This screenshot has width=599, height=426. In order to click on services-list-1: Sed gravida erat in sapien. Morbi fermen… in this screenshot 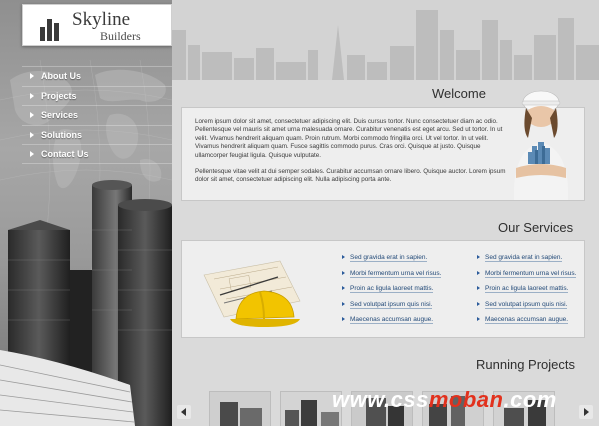, I will do `click(391, 293)`.